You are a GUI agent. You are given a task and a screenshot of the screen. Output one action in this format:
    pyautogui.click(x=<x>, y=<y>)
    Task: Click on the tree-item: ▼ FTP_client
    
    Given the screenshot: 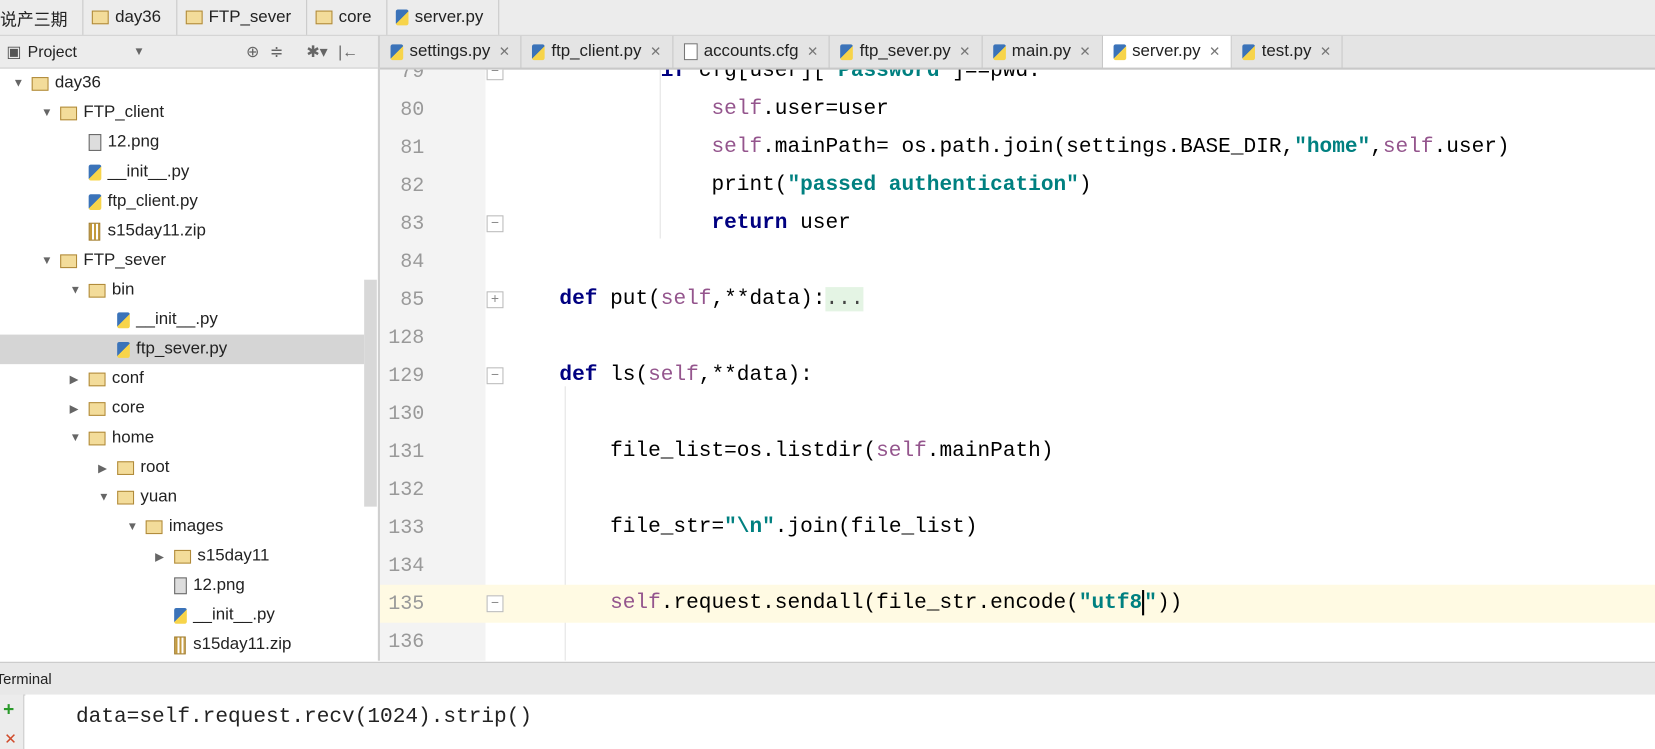 What is the action you would take?
    pyautogui.click(x=82, y=113)
    